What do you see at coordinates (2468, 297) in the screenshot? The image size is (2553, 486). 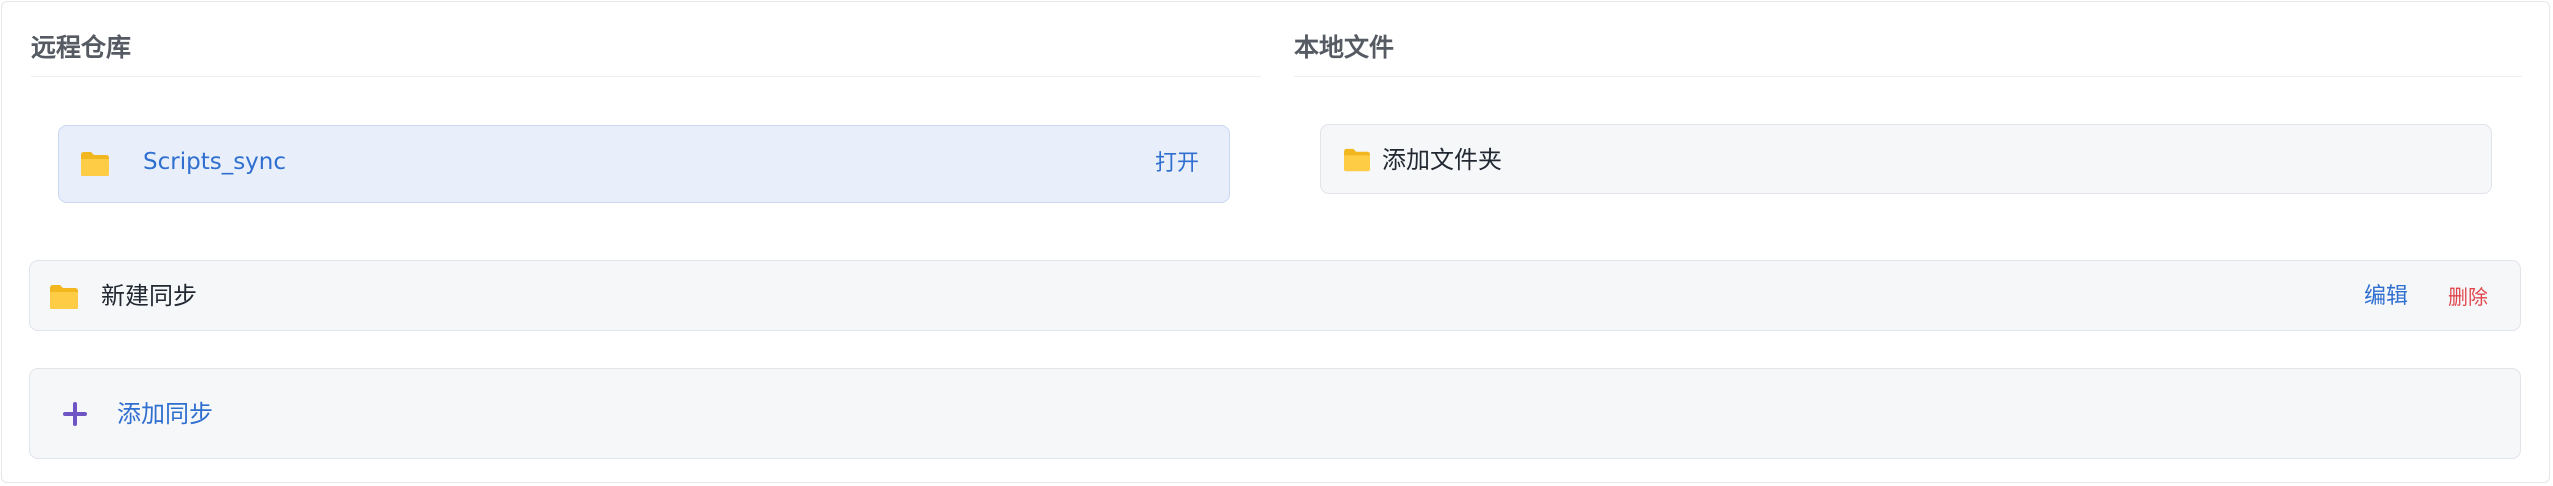 I see `delete-sync-button: 删除` at bounding box center [2468, 297].